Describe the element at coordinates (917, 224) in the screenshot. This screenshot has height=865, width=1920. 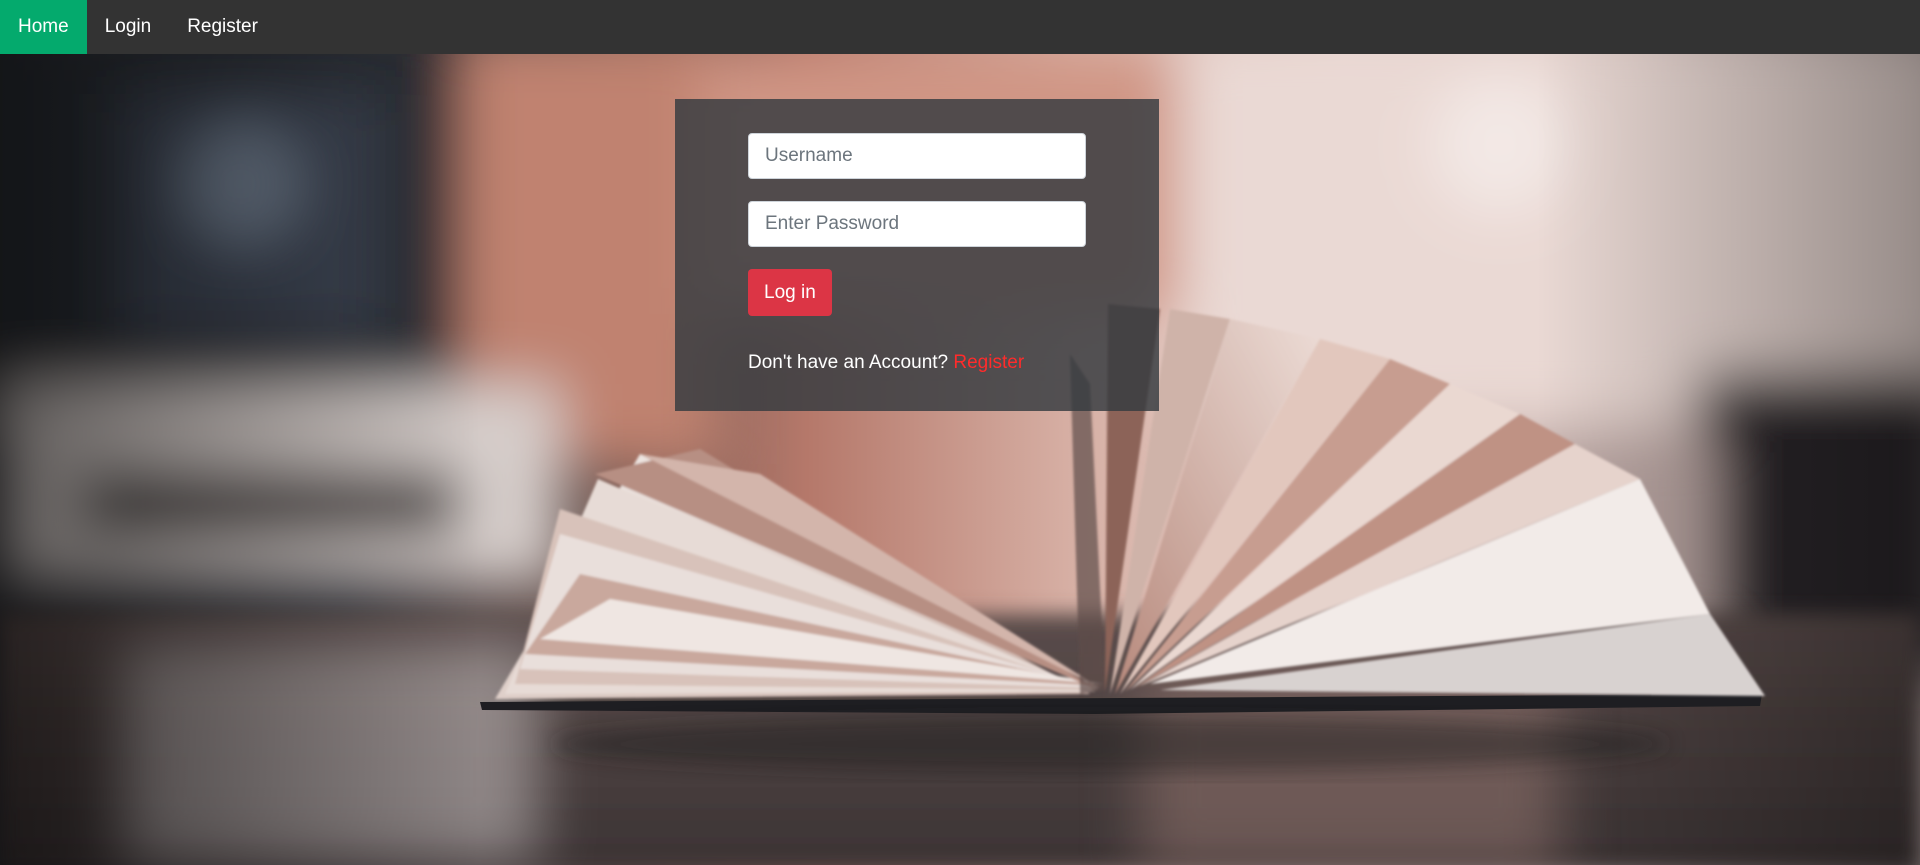
I see `password-input` at that location.